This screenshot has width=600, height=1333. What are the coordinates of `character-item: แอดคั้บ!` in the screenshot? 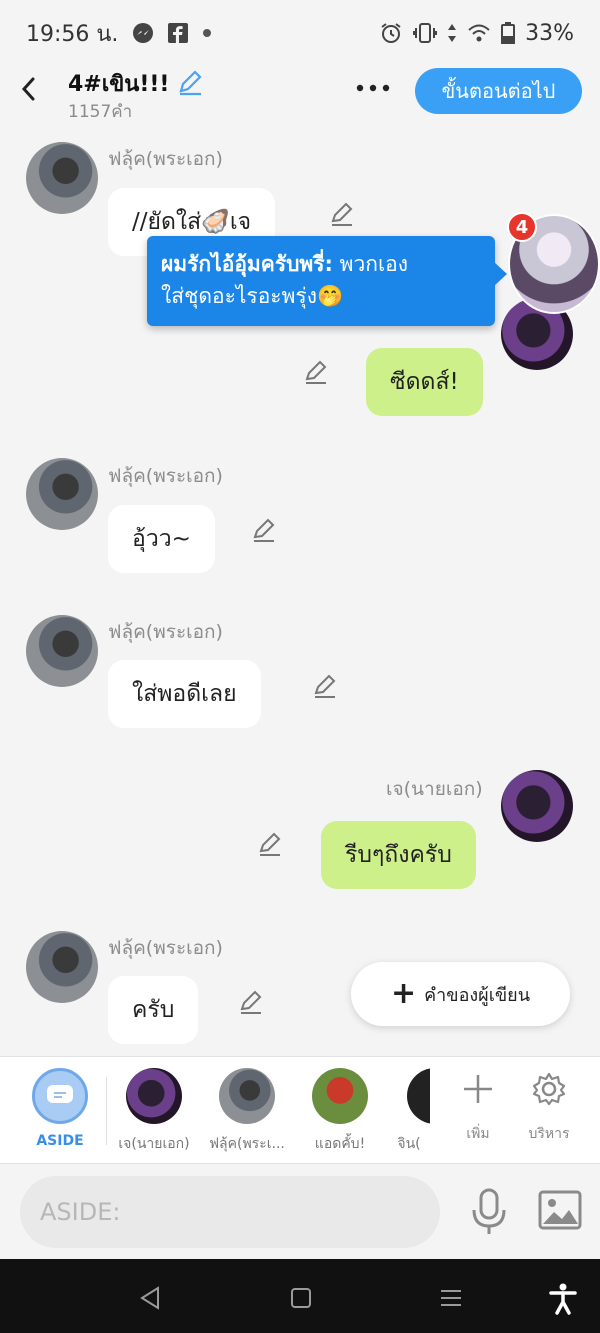 It's located at (340, 1111).